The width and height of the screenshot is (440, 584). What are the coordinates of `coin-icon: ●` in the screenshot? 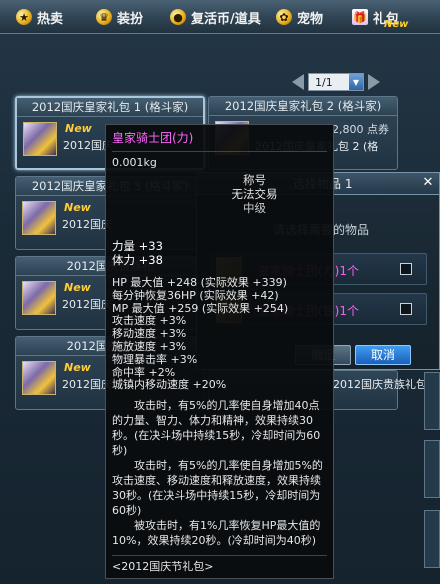 It's located at (178, 17).